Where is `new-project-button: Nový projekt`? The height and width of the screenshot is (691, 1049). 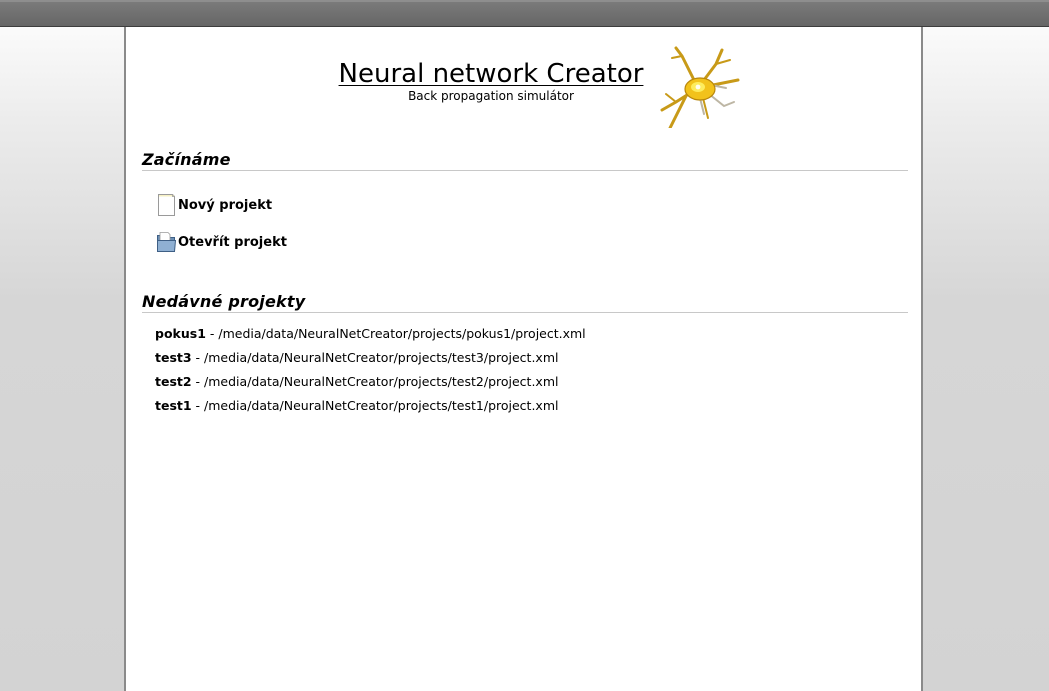
new-project-button: Nový projekt is located at coordinates (214, 205).